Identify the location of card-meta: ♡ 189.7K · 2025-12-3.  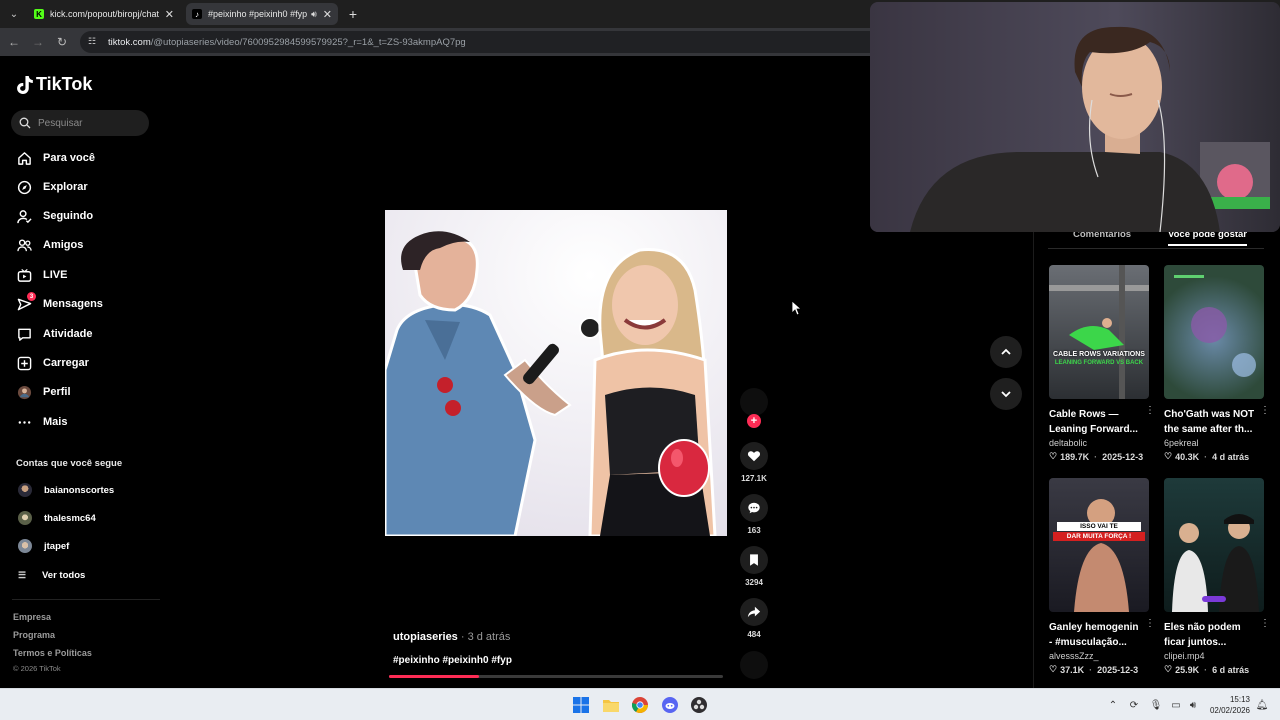
(1096, 456).